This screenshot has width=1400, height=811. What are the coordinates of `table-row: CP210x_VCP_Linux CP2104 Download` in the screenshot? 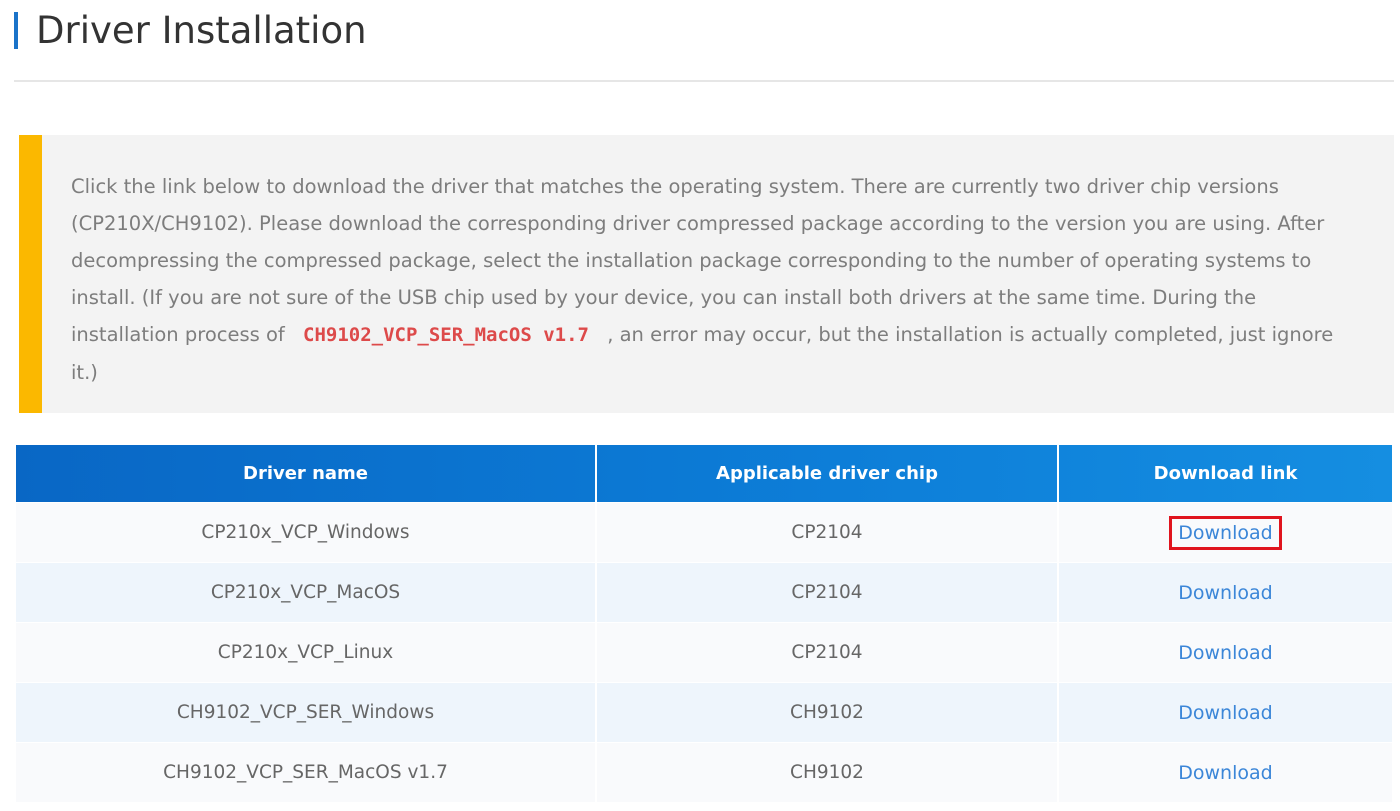 It's located at (704, 652).